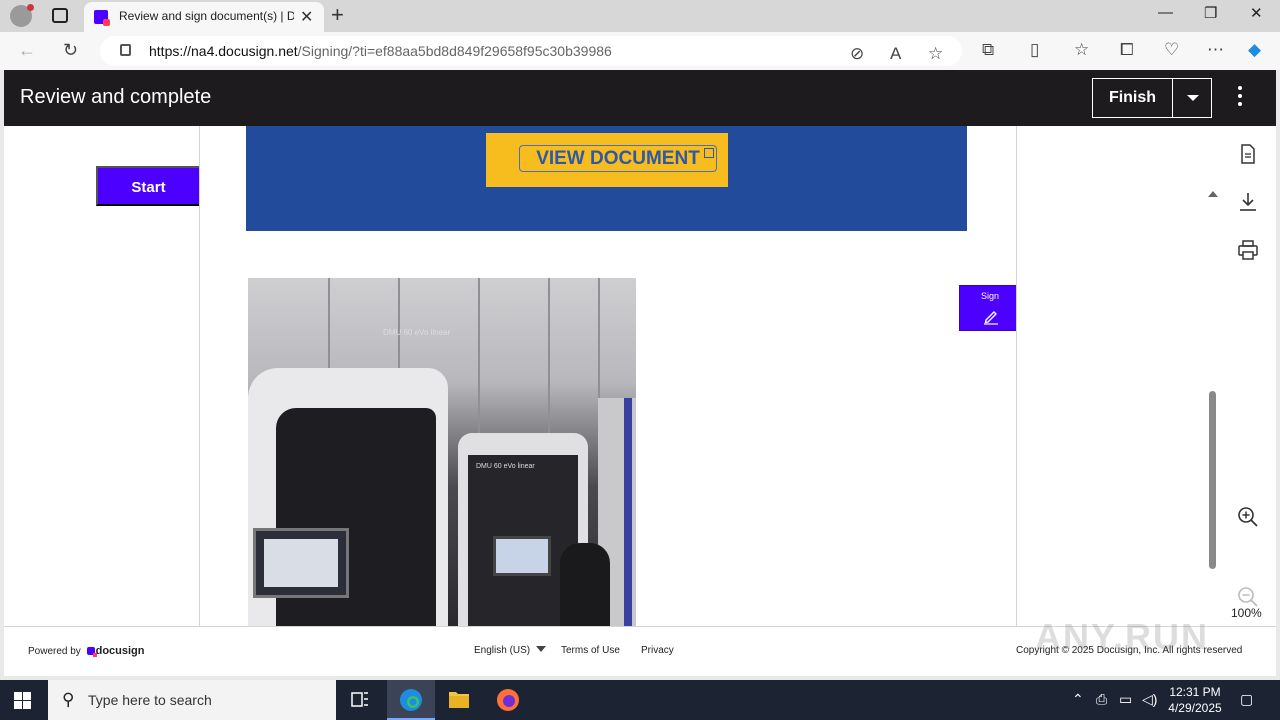  Describe the element at coordinates (91, 652) in the screenshot. I see `docusign-logo-icon` at that location.